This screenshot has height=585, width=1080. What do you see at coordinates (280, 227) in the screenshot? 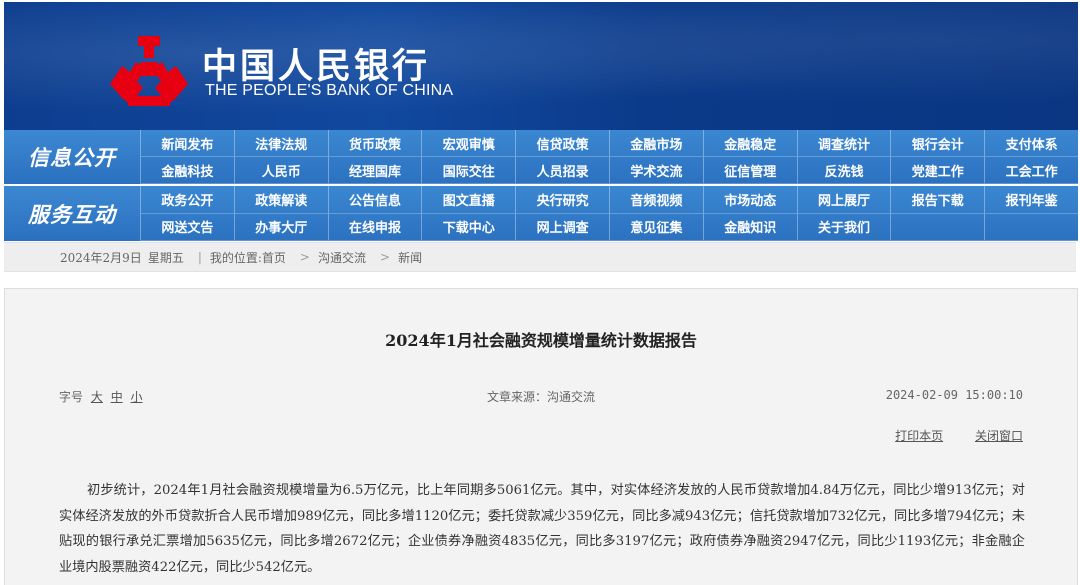
I see `nav-item: 办事大厅` at bounding box center [280, 227].